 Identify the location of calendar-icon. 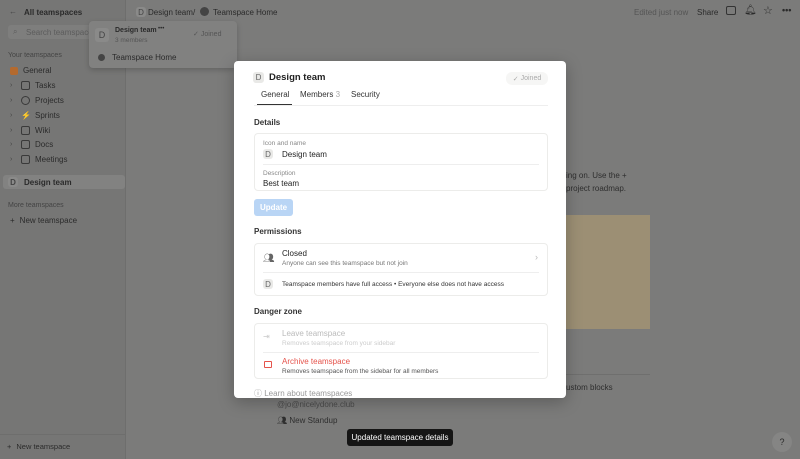
(25, 159).